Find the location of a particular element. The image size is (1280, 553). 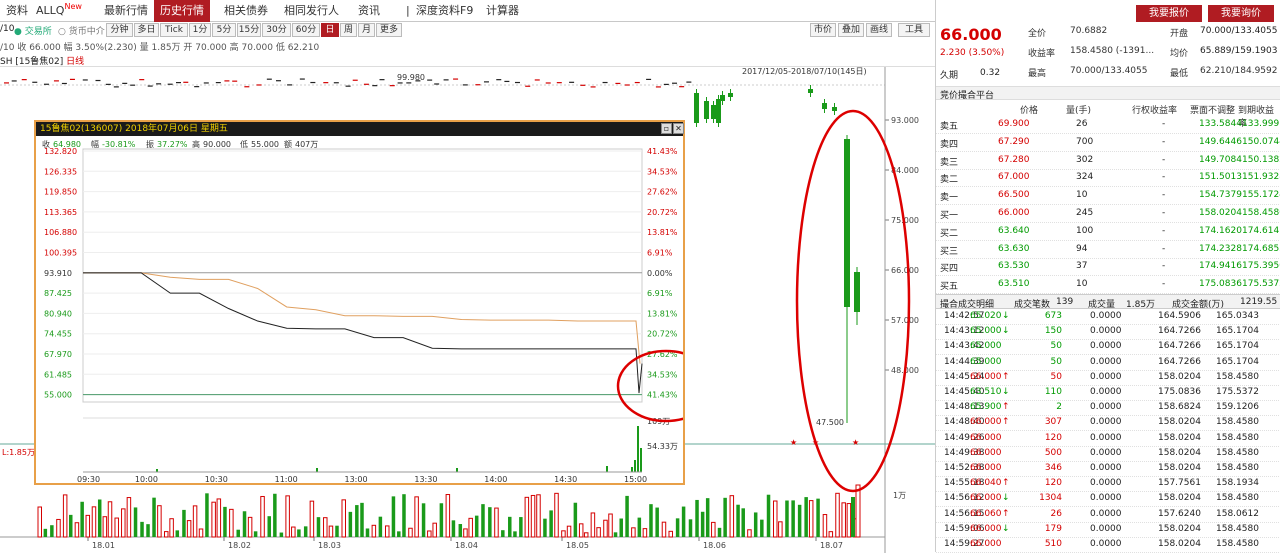

trade-row: 14:48:13 65.900 2 0.0000 158.6824 159.1206 ↑ is located at coordinates (1108, 409).